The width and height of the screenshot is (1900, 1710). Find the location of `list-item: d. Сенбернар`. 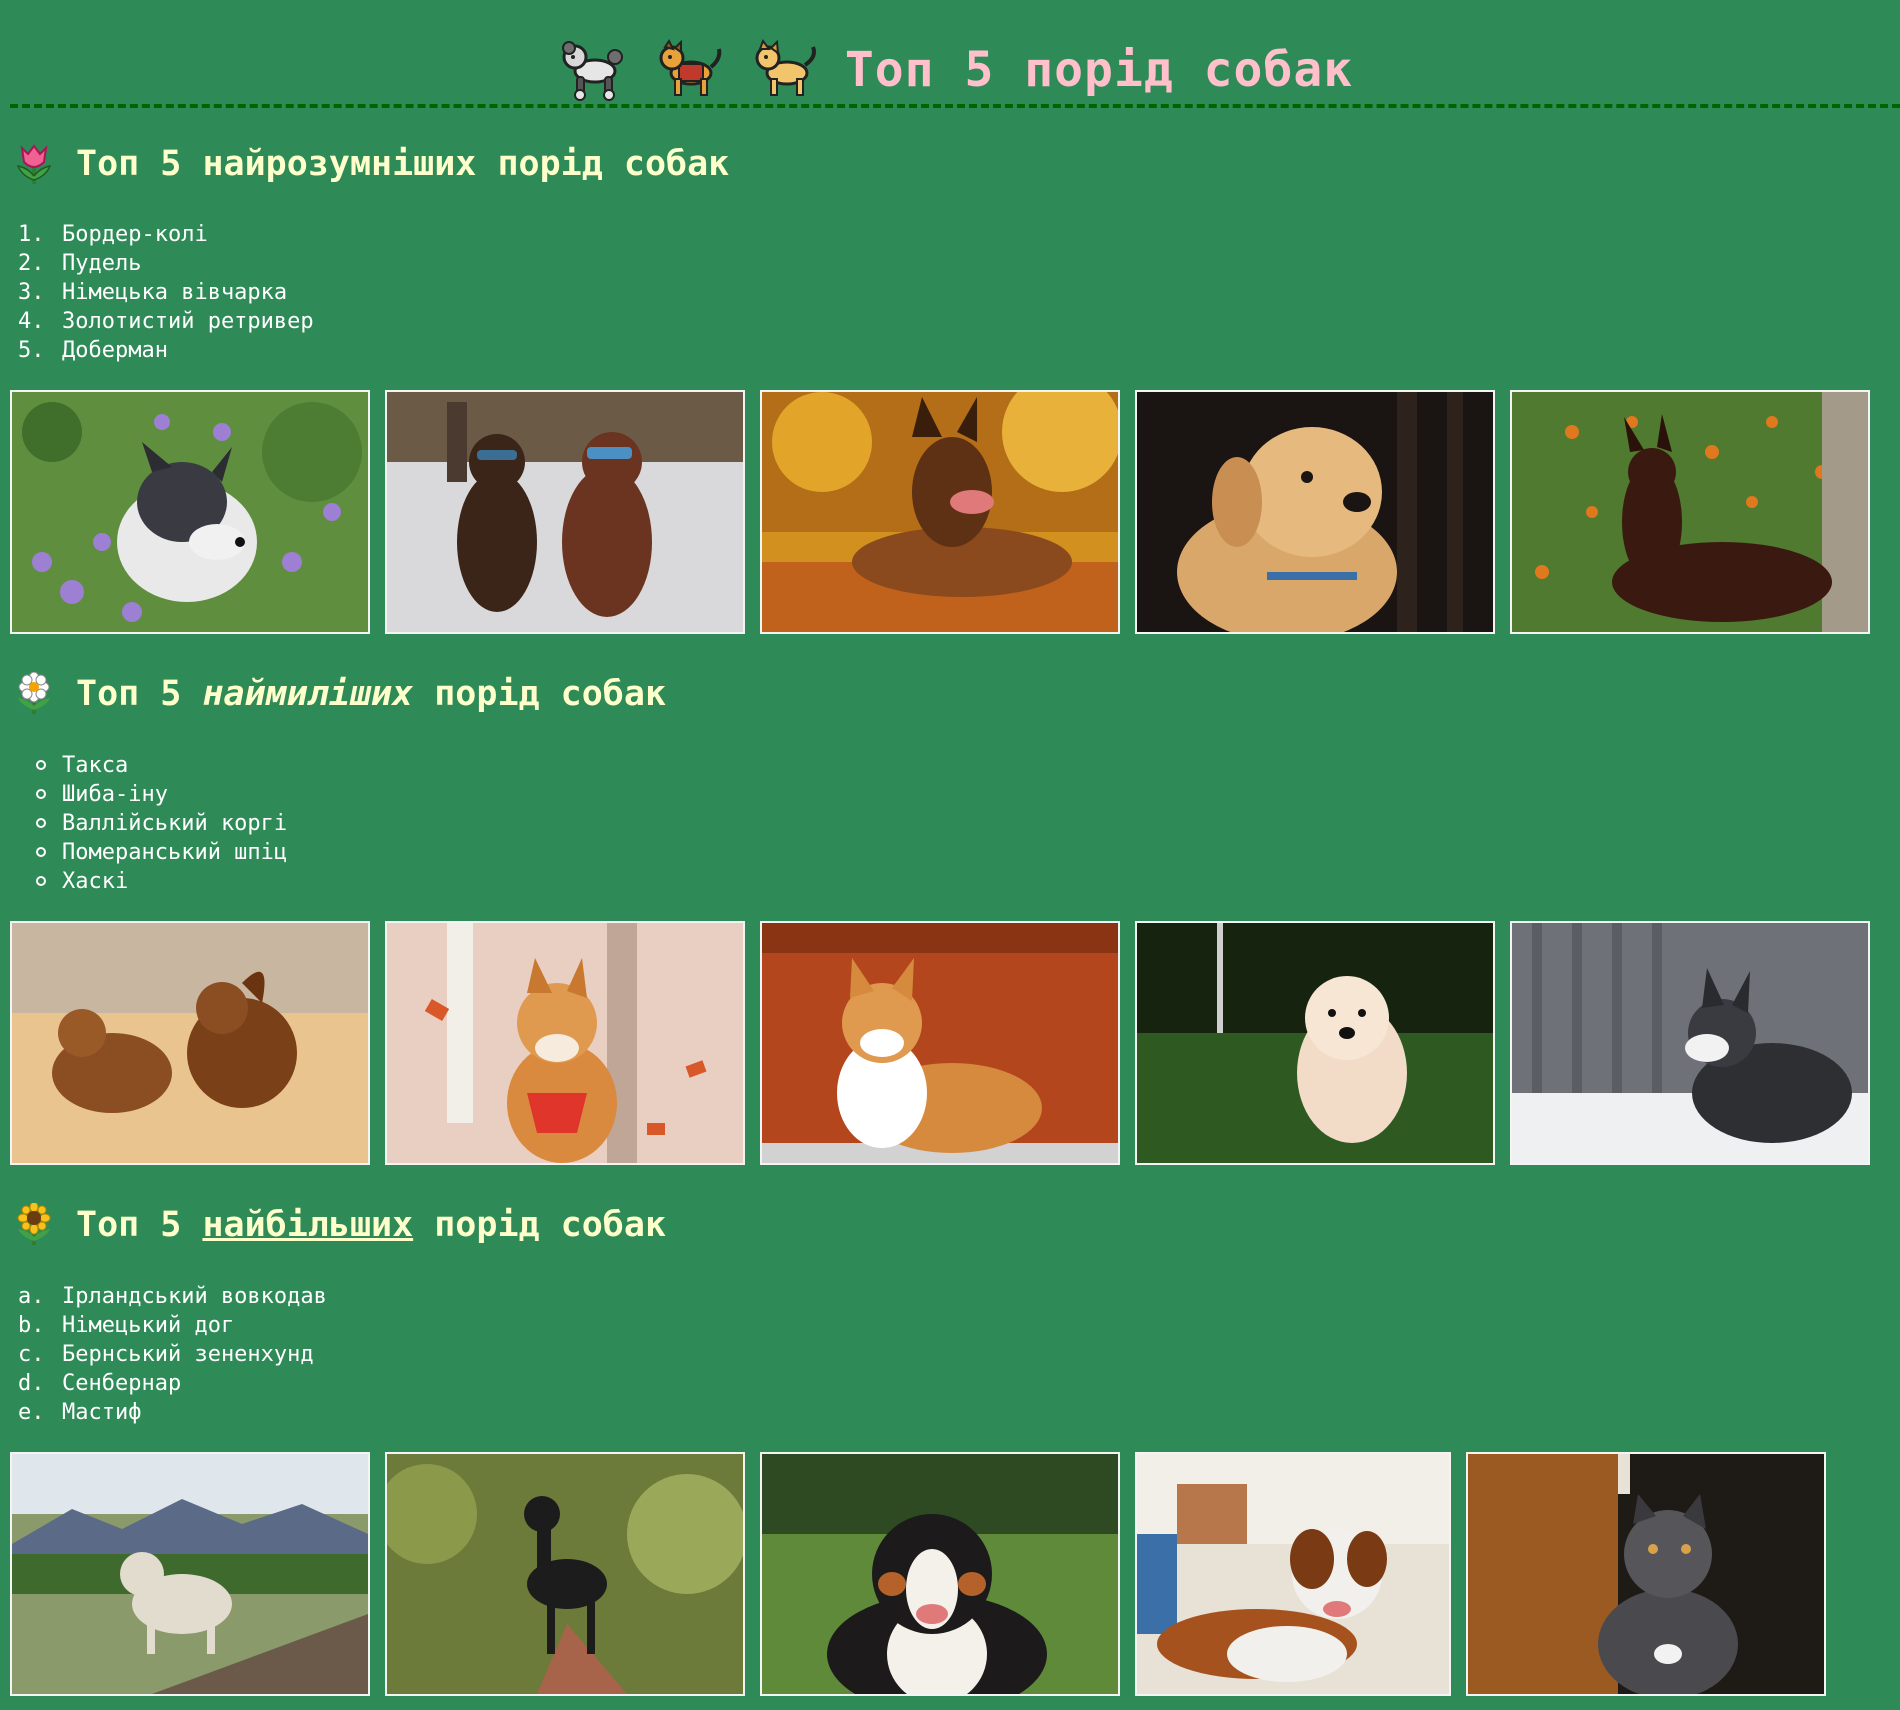

list-item: d. Сенбернар is located at coordinates (100, 1383).